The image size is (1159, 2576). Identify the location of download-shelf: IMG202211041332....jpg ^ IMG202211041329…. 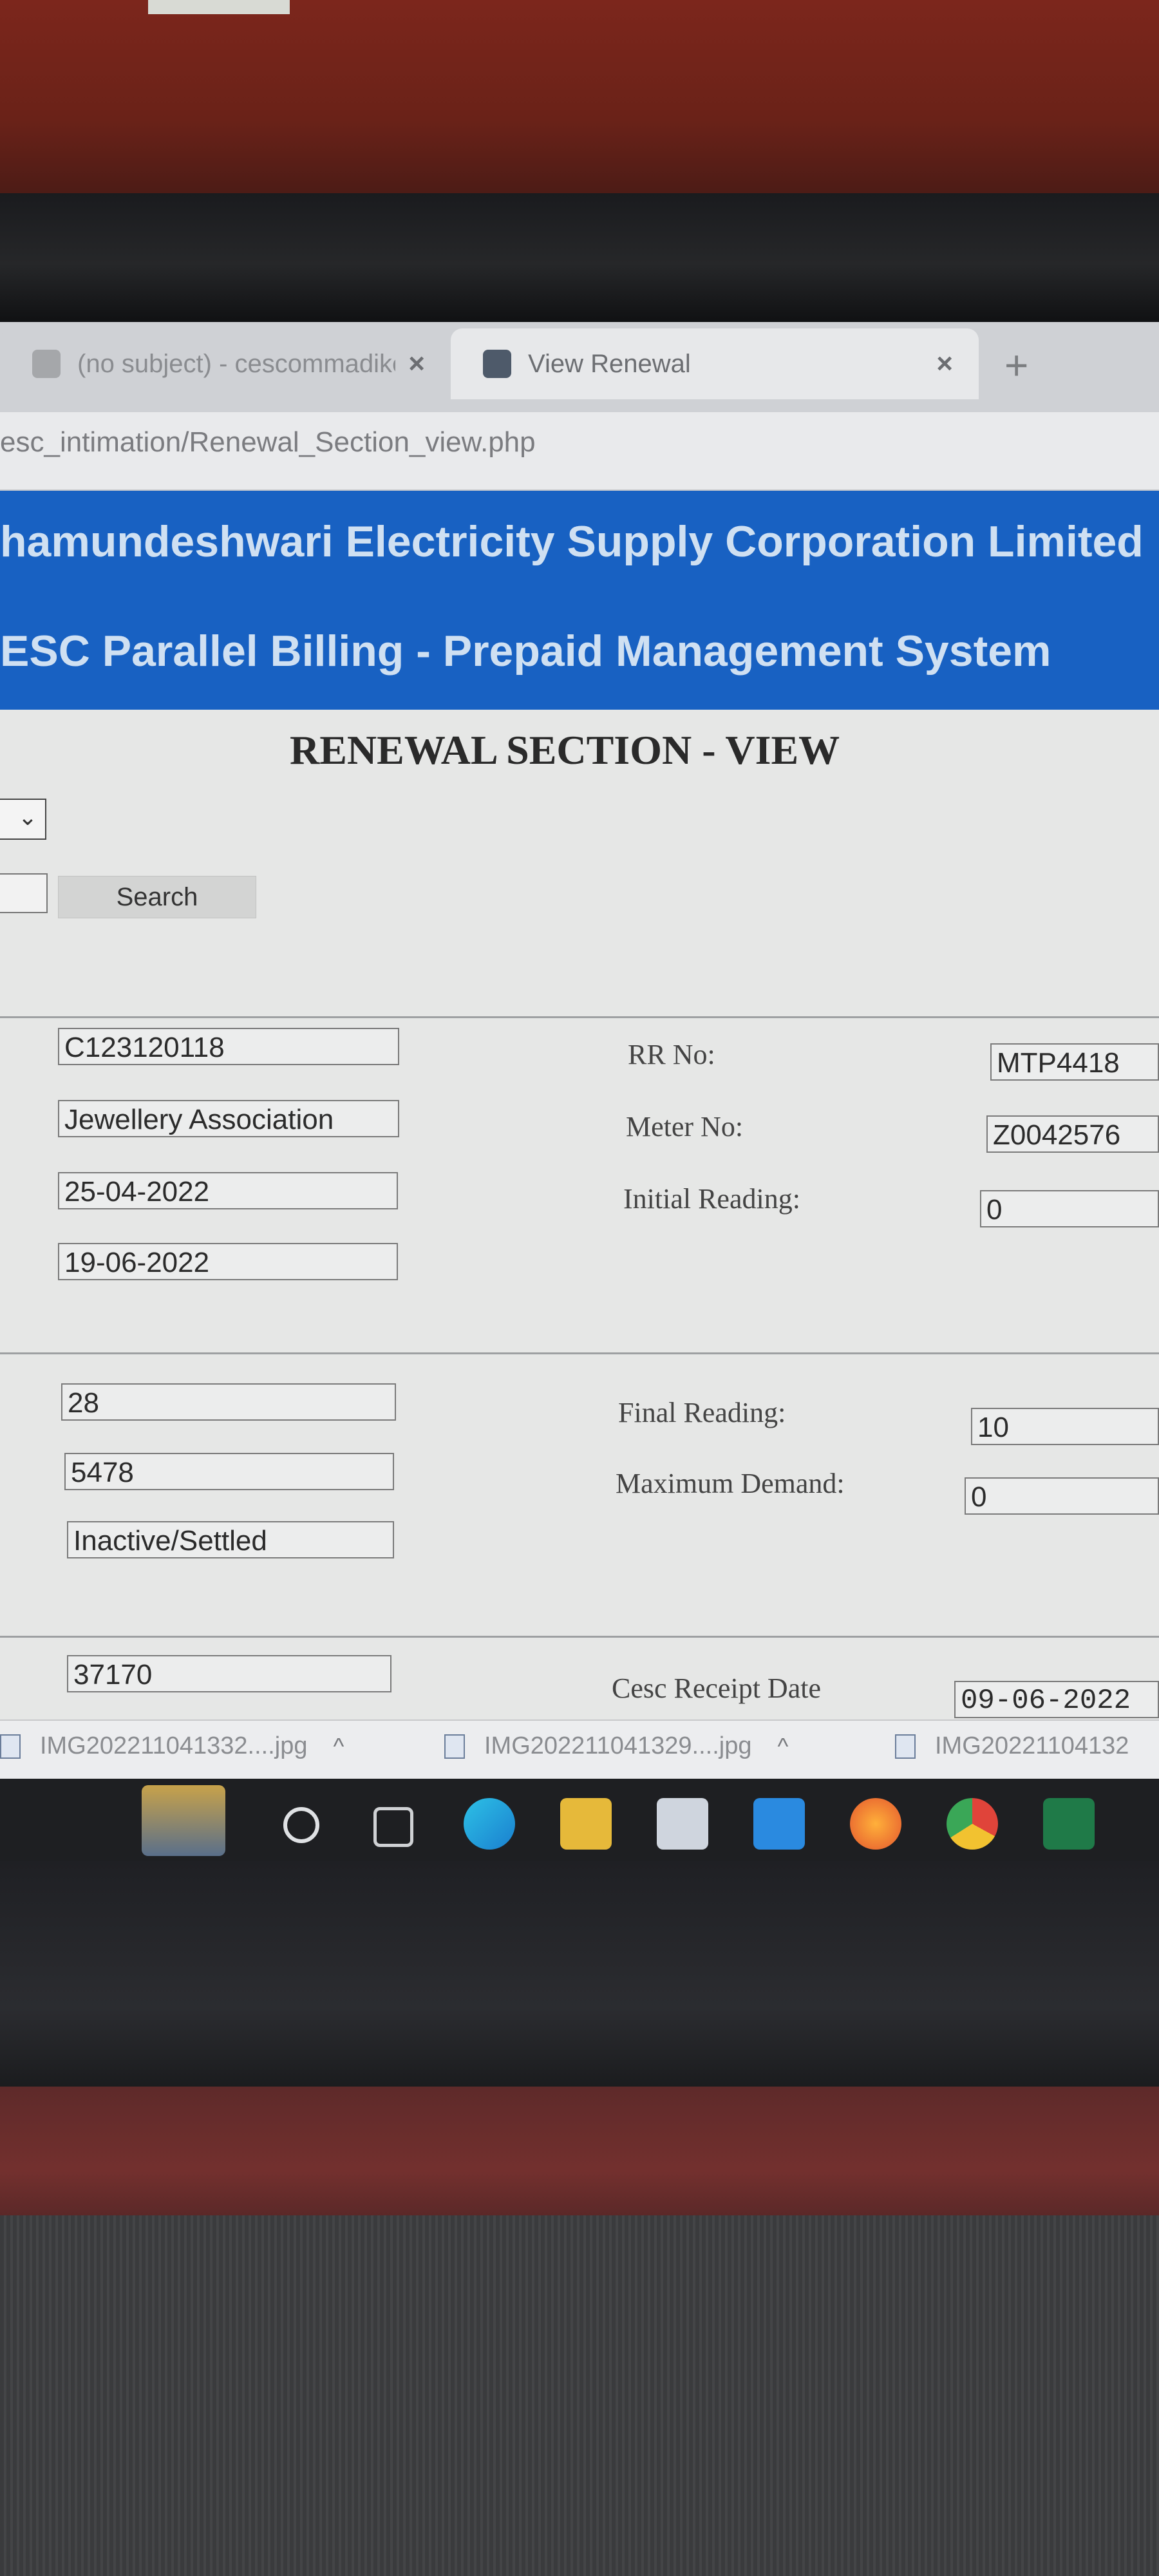
(579, 1749).